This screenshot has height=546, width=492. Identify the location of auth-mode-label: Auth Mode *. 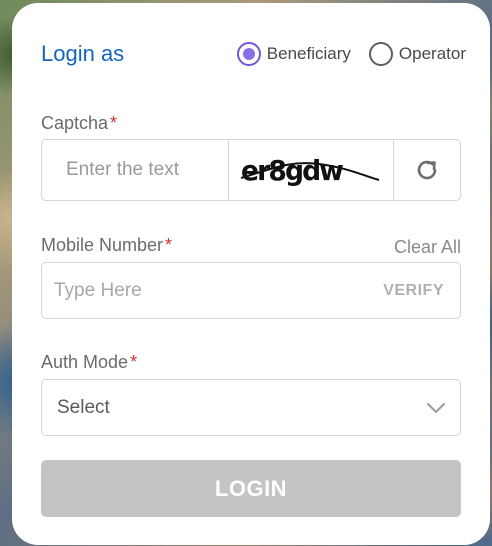
(89, 362).